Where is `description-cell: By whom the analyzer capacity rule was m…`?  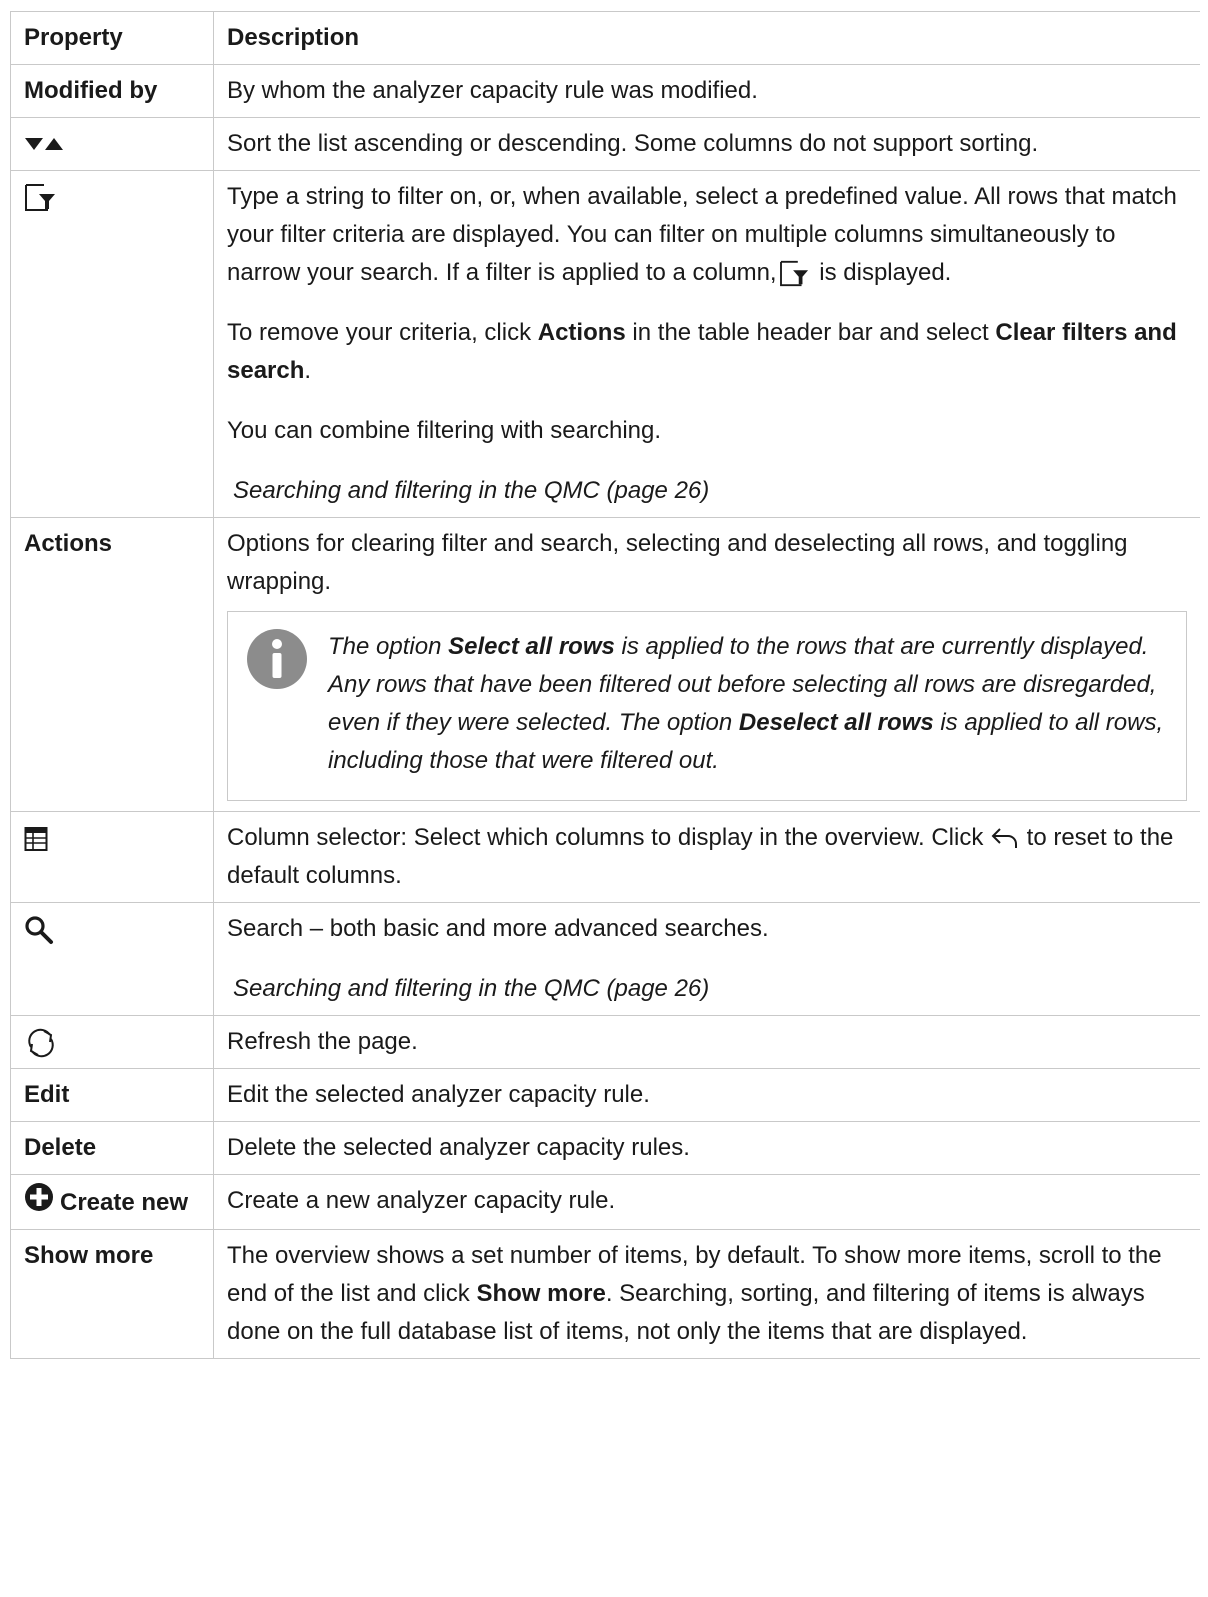 description-cell: By whom the analyzer capacity rule was m… is located at coordinates (706, 91).